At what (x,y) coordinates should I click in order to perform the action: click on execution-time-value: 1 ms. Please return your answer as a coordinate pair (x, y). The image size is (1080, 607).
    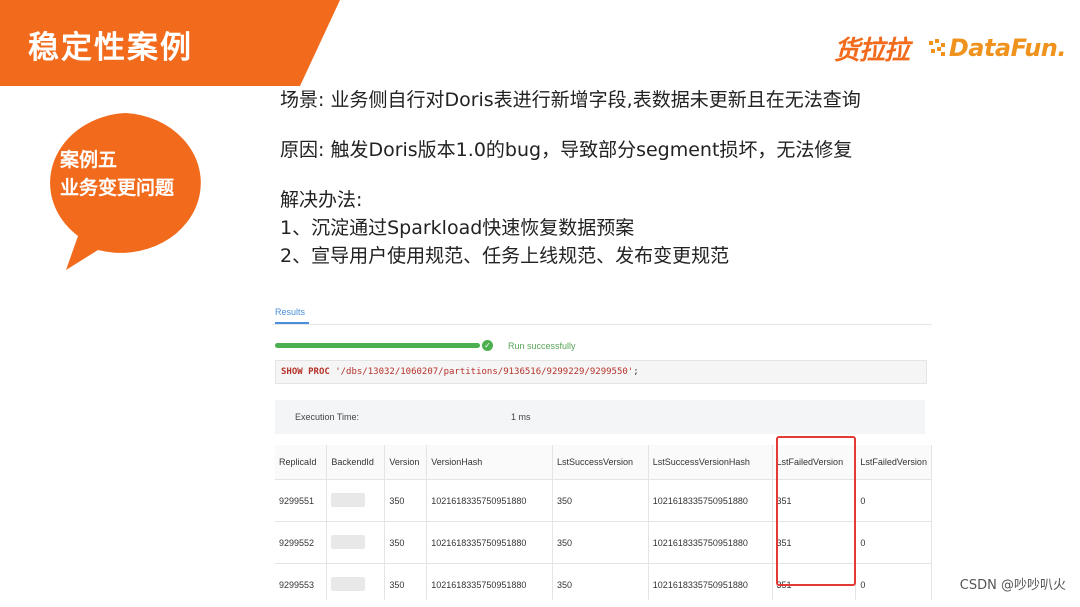
    Looking at the image, I should click on (521, 417).